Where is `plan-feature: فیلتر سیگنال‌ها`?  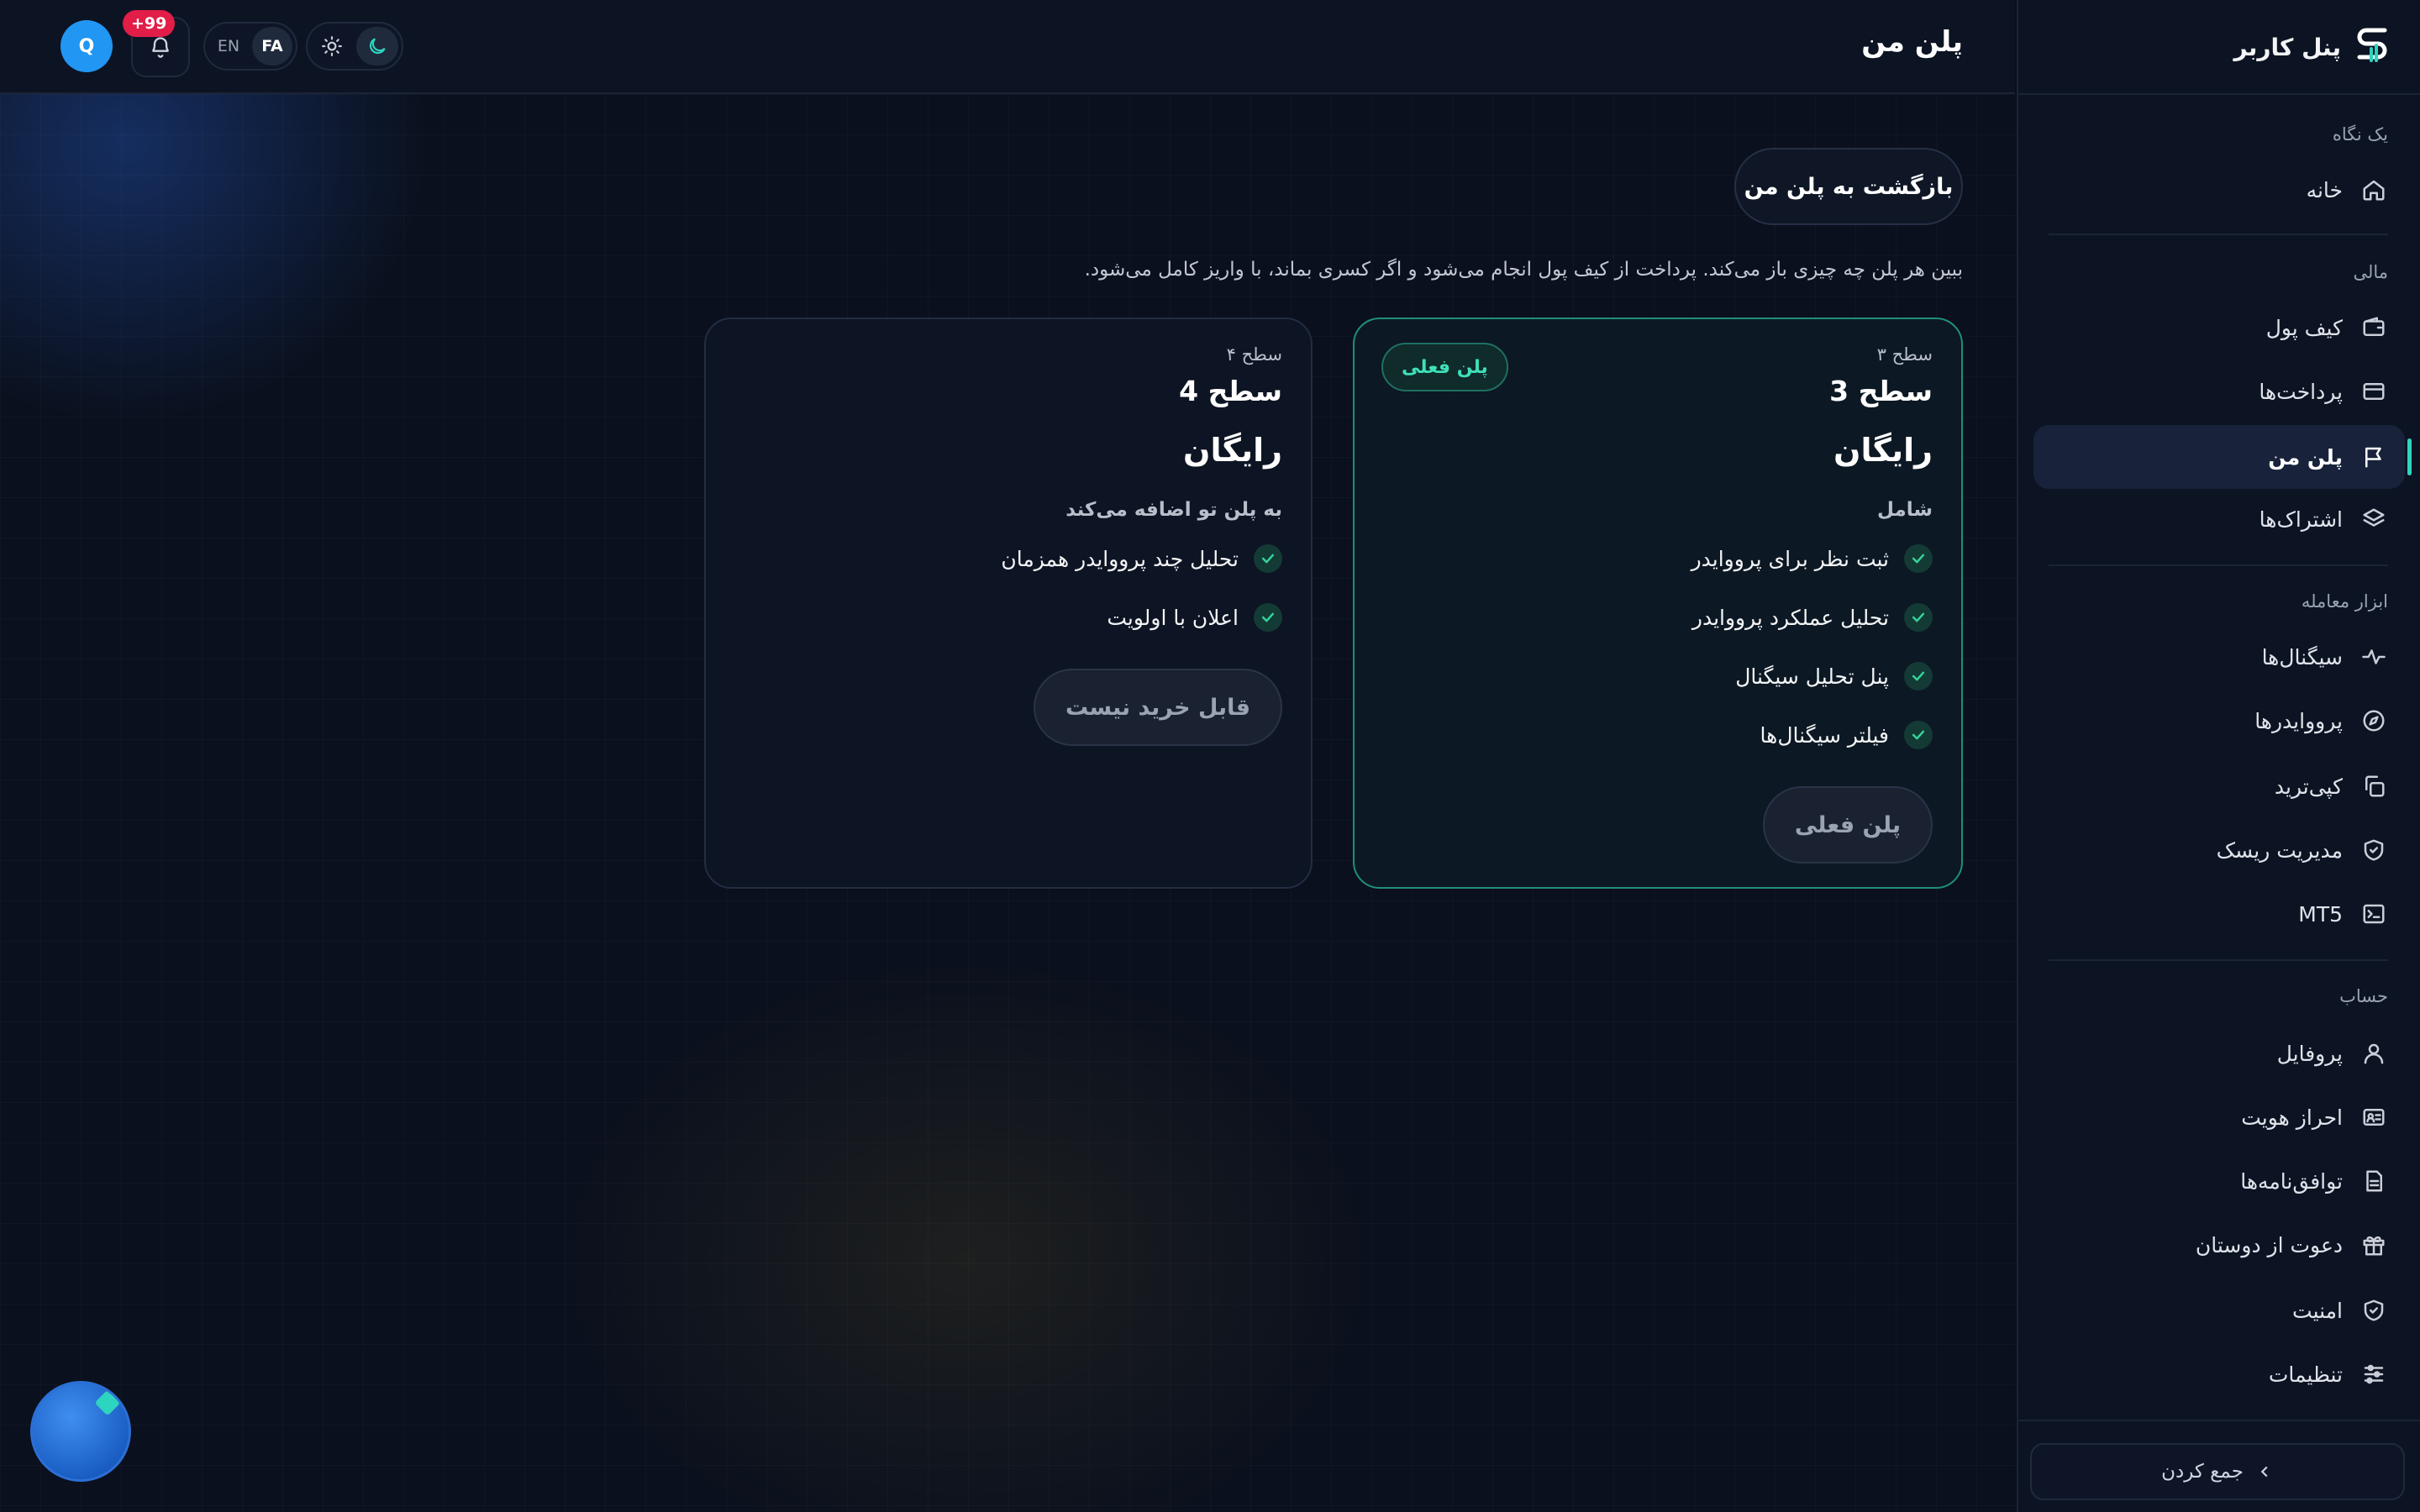
plan-feature: فیلتر سیگنال‌ها is located at coordinates (1847, 735).